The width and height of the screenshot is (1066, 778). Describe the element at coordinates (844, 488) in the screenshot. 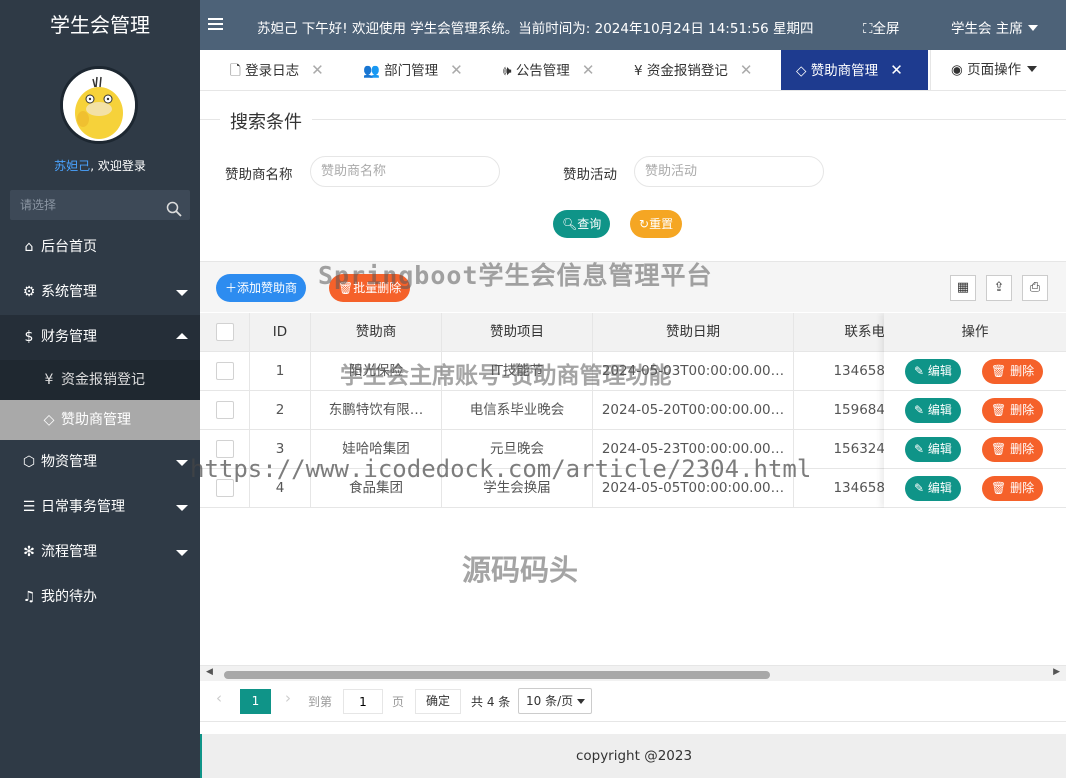

I see `cell-phone: 134658` at that location.